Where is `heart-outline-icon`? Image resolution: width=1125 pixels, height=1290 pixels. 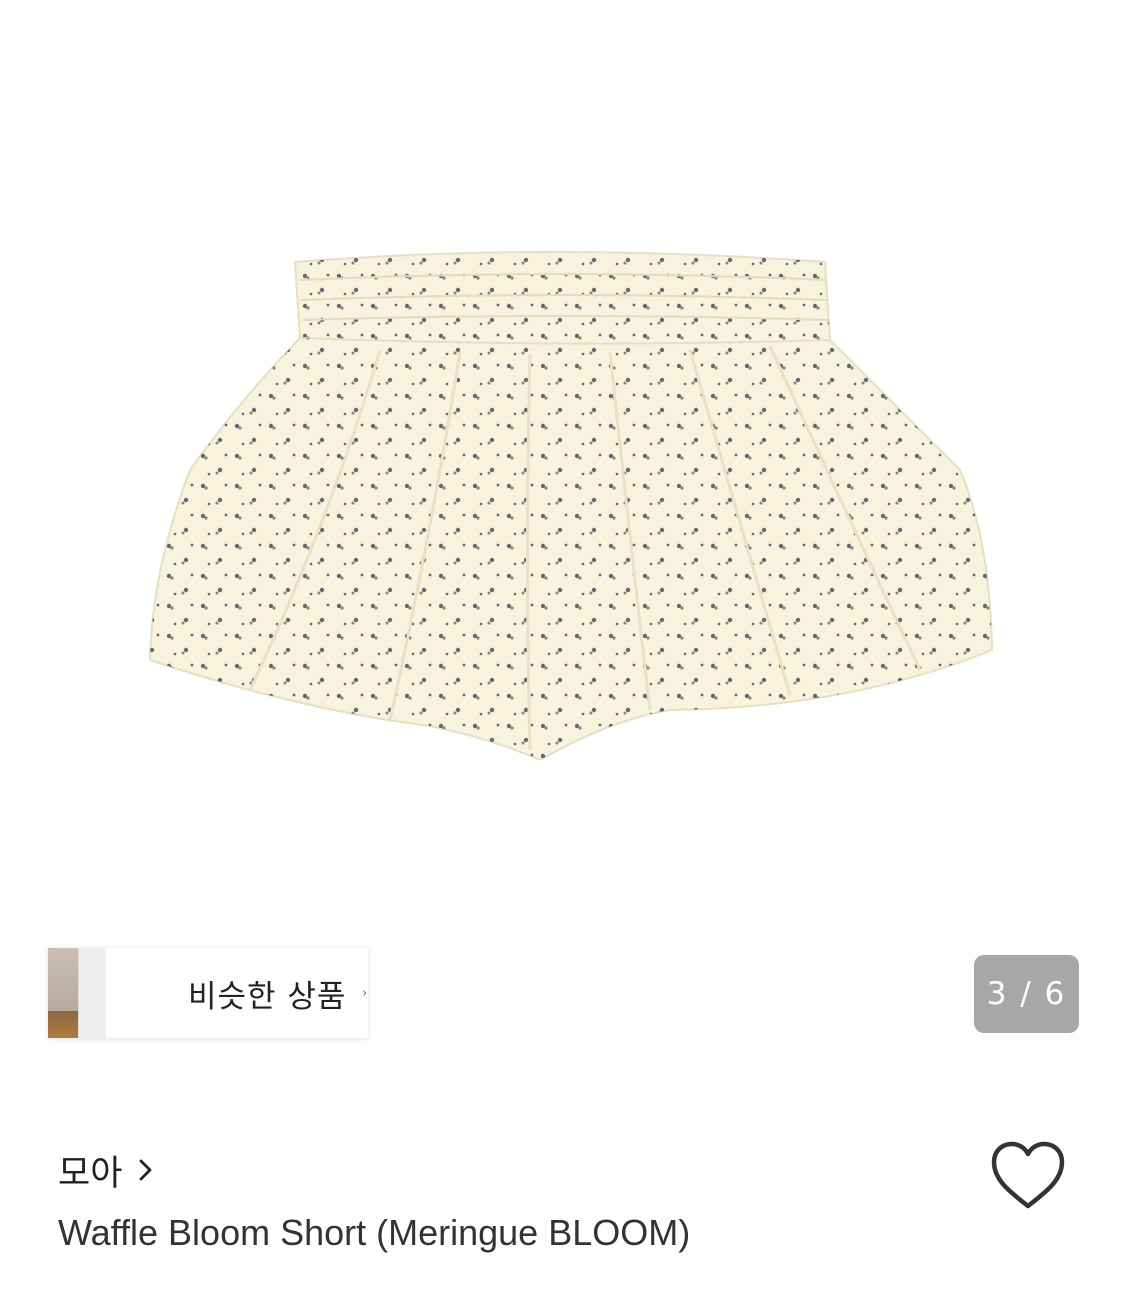
heart-outline-icon is located at coordinates (1028, 1176).